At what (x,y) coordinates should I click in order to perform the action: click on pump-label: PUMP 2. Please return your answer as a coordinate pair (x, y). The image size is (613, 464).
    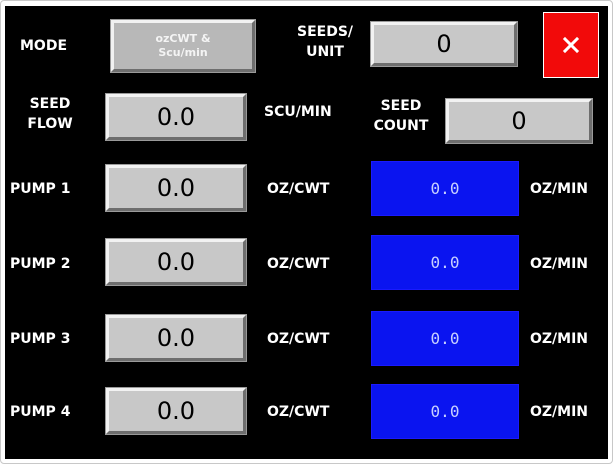
    Looking at the image, I should click on (40, 264).